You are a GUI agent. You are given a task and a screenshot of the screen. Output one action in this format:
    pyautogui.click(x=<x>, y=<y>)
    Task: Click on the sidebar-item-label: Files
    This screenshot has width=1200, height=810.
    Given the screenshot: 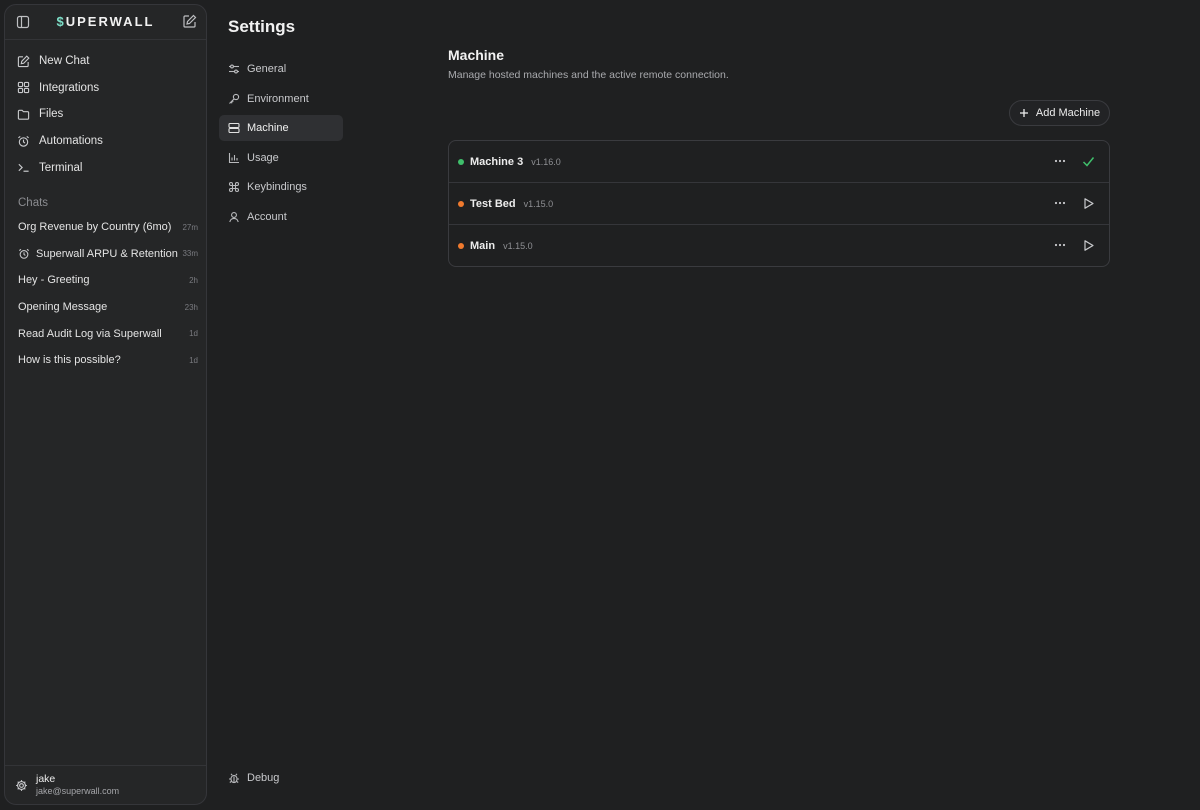 What is the action you would take?
    pyautogui.click(x=51, y=114)
    